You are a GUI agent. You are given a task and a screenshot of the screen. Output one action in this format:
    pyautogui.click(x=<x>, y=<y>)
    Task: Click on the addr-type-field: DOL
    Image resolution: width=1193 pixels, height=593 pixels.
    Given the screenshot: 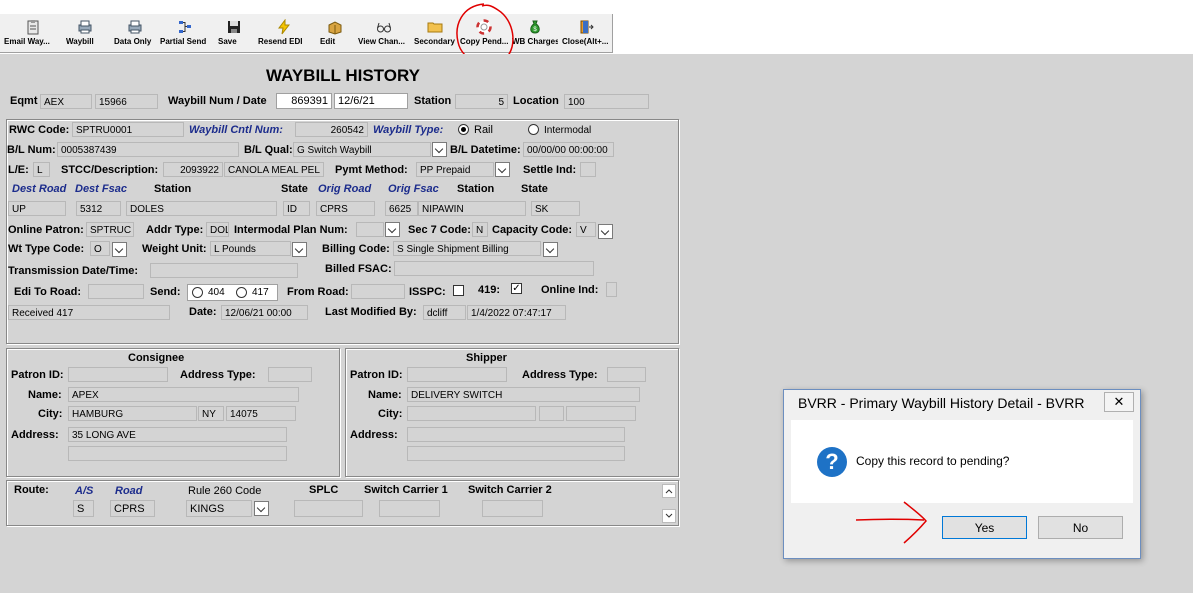 What is the action you would take?
    pyautogui.click(x=217, y=229)
    